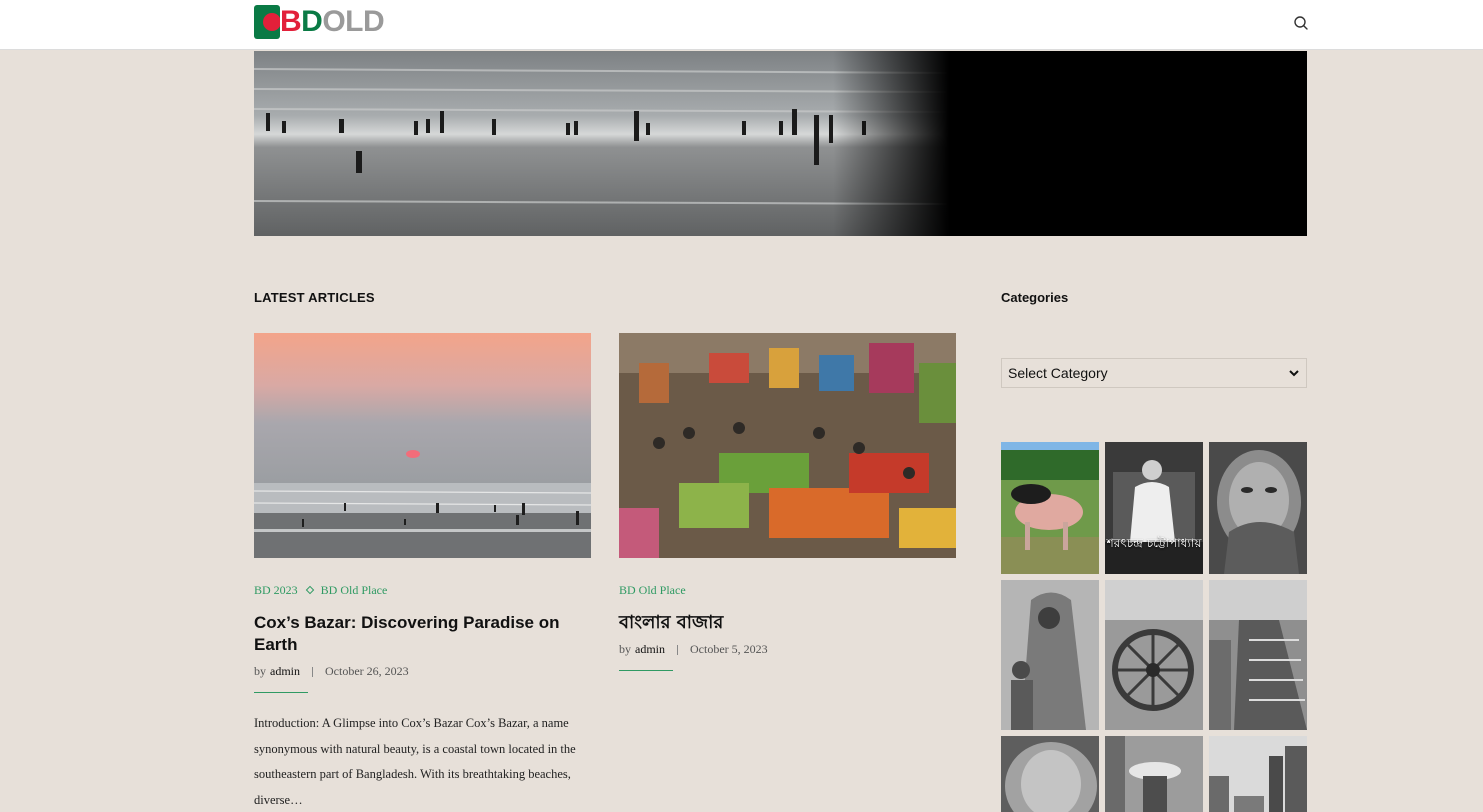 The width and height of the screenshot is (1483, 812). What do you see at coordinates (367, 671) in the screenshot?
I see `article-date: October 26, 2023` at bounding box center [367, 671].